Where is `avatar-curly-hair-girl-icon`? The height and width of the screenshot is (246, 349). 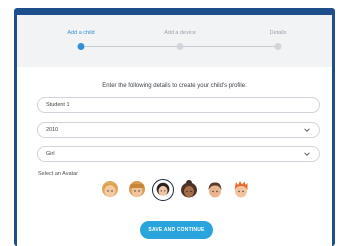 avatar-curly-hair-girl-icon is located at coordinates (189, 190).